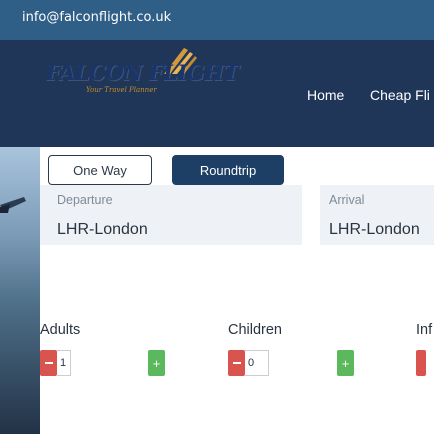 The width and height of the screenshot is (434, 434). What do you see at coordinates (257, 363) in the screenshot?
I see `children-count: 0` at bounding box center [257, 363].